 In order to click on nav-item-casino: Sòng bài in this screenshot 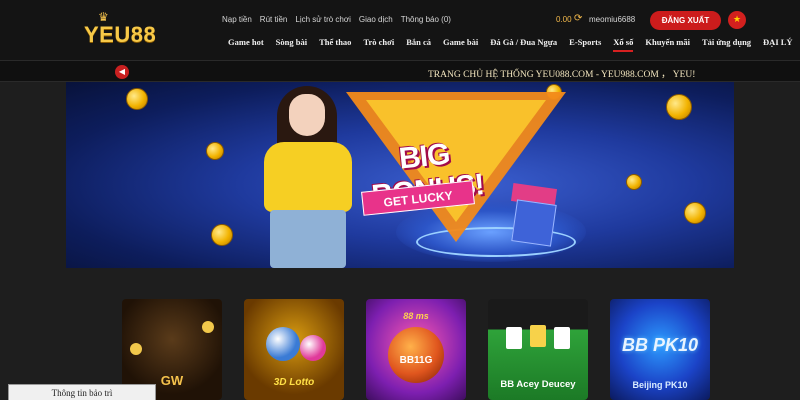, I will do `click(291, 42)`.